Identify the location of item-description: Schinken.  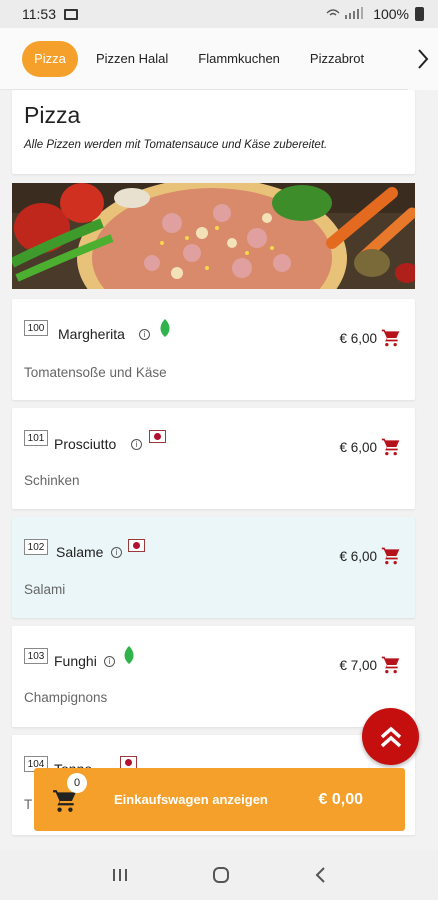
(52, 480).